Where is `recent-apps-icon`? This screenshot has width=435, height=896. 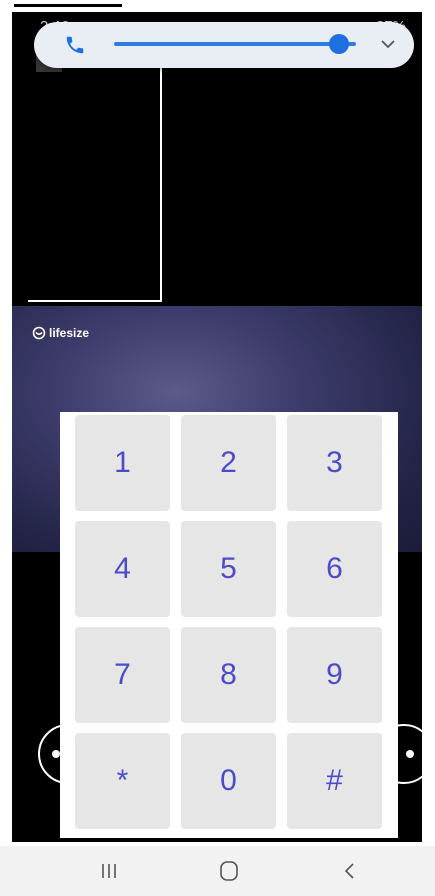 recent-apps-icon is located at coordinates (109, 871).